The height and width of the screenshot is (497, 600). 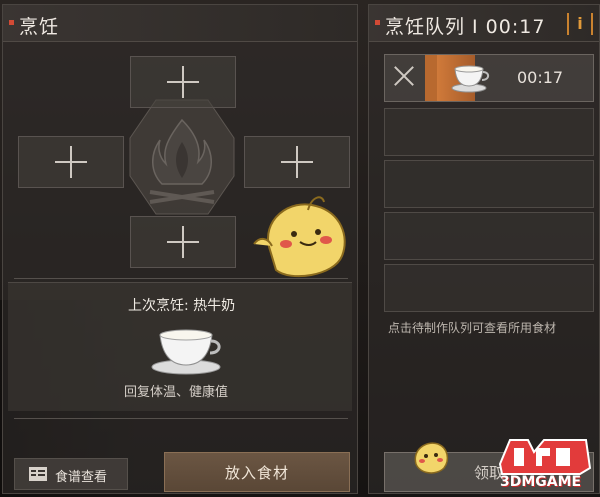 I want to click on ingredient-slot-bottom, so click(x=183, y=242).